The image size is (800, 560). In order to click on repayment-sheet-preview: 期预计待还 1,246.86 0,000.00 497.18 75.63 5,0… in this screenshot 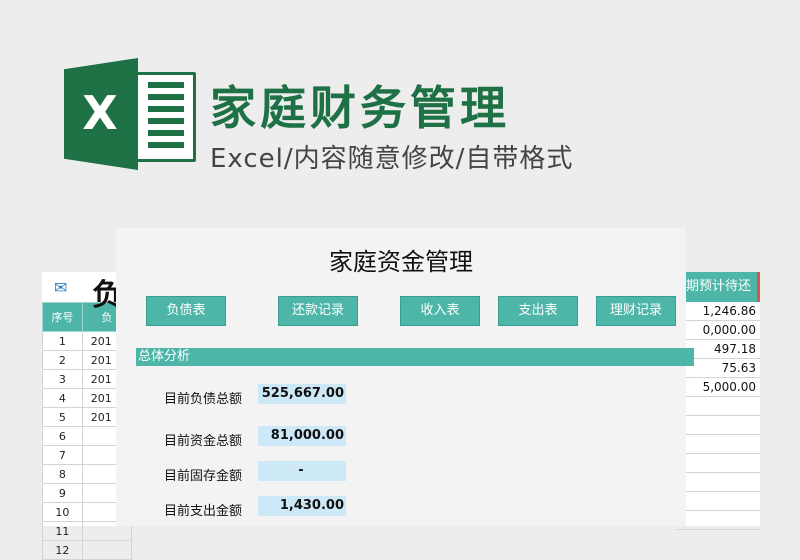, I will do `click(718, 401)`.